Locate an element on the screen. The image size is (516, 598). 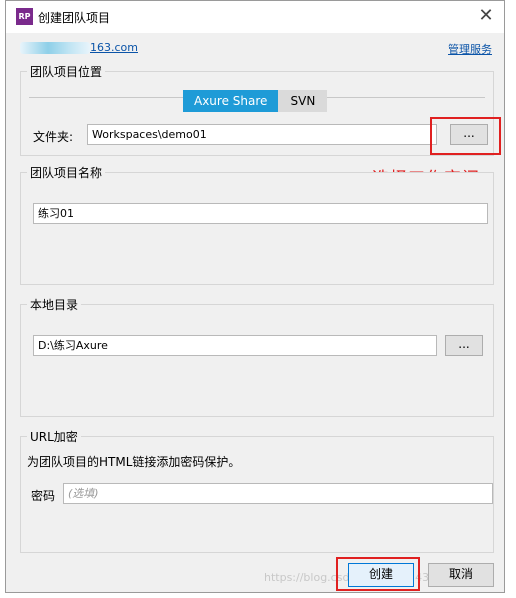
account-email-link: 163.com is located at coordinates (79, 47).